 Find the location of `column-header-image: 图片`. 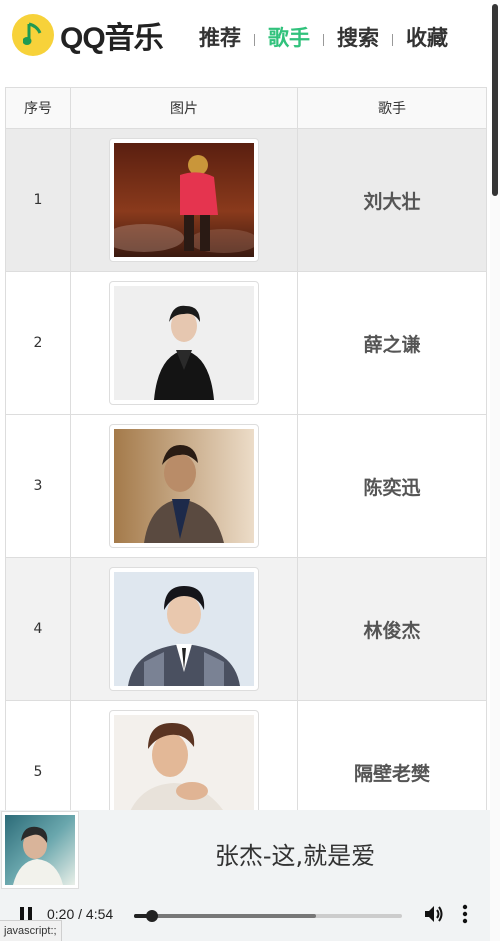

column-header-image: 图片 is located at coordinates (184, 108).